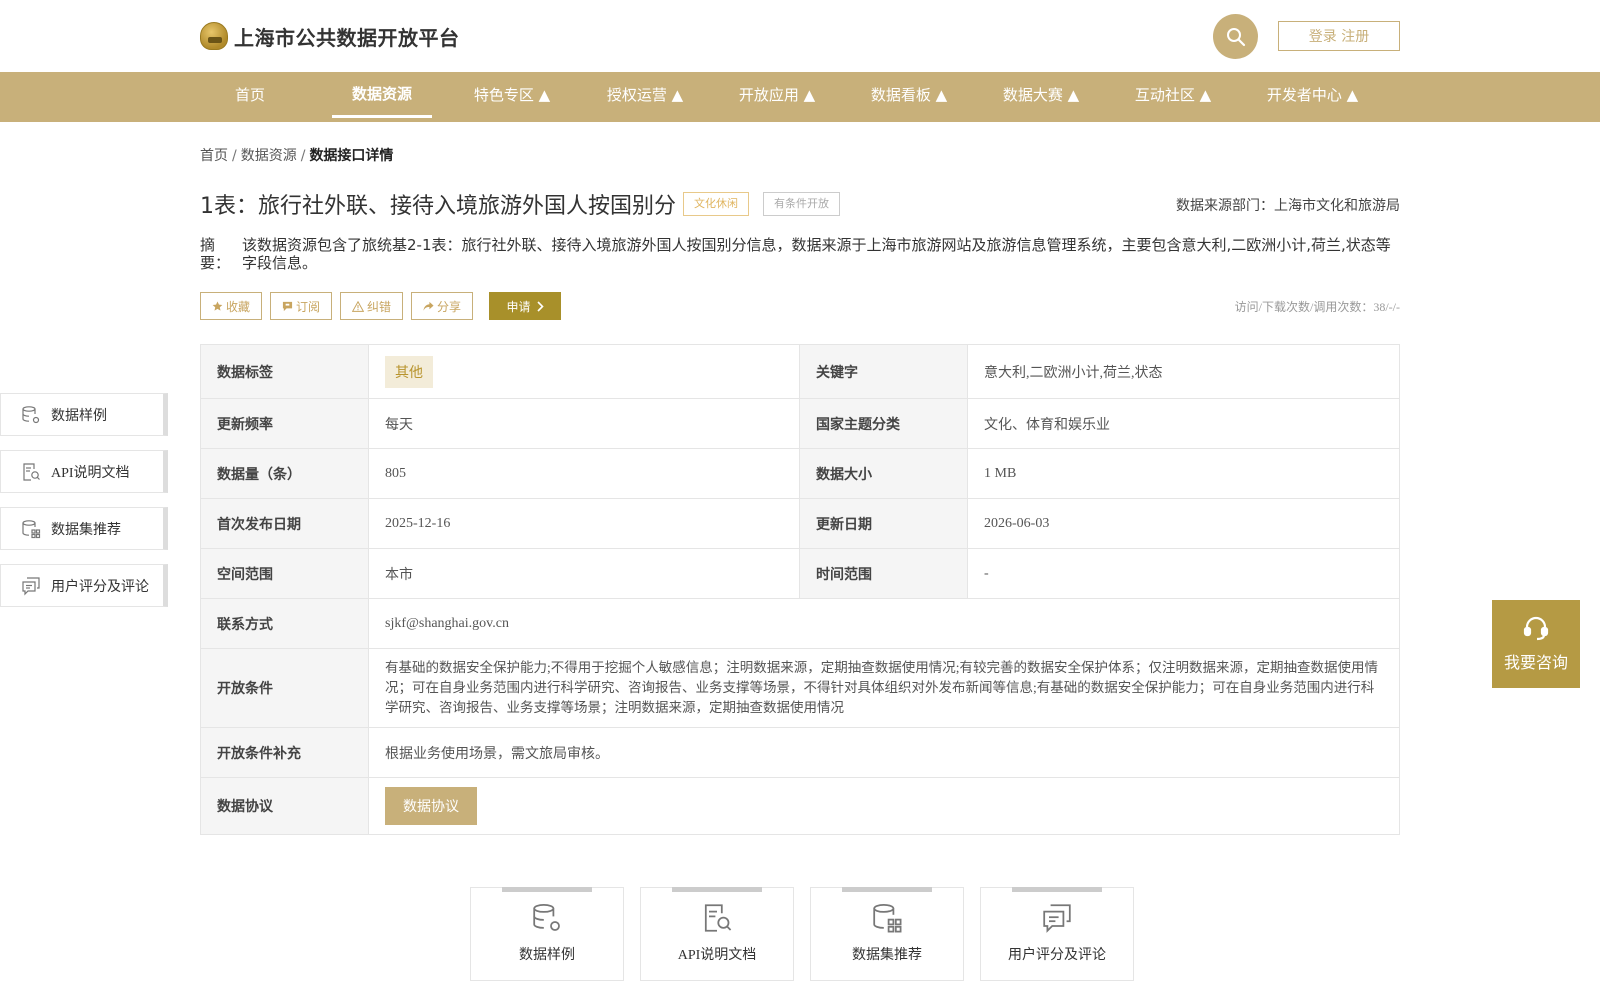  Describe the element at coordinates (308, 306) in the screenshot. I see `subscribe-label: 订阅` at that location.